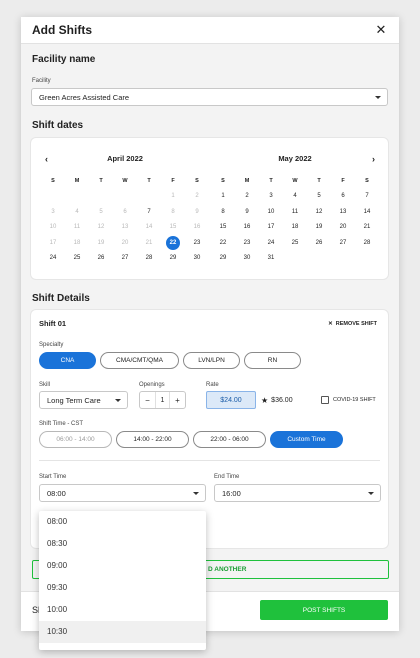 The image size is (420, 658). What do you see at coordinates (381, 30) in the screenshot?
I see `close-icon: ✕` at bounding box center [381, 30].